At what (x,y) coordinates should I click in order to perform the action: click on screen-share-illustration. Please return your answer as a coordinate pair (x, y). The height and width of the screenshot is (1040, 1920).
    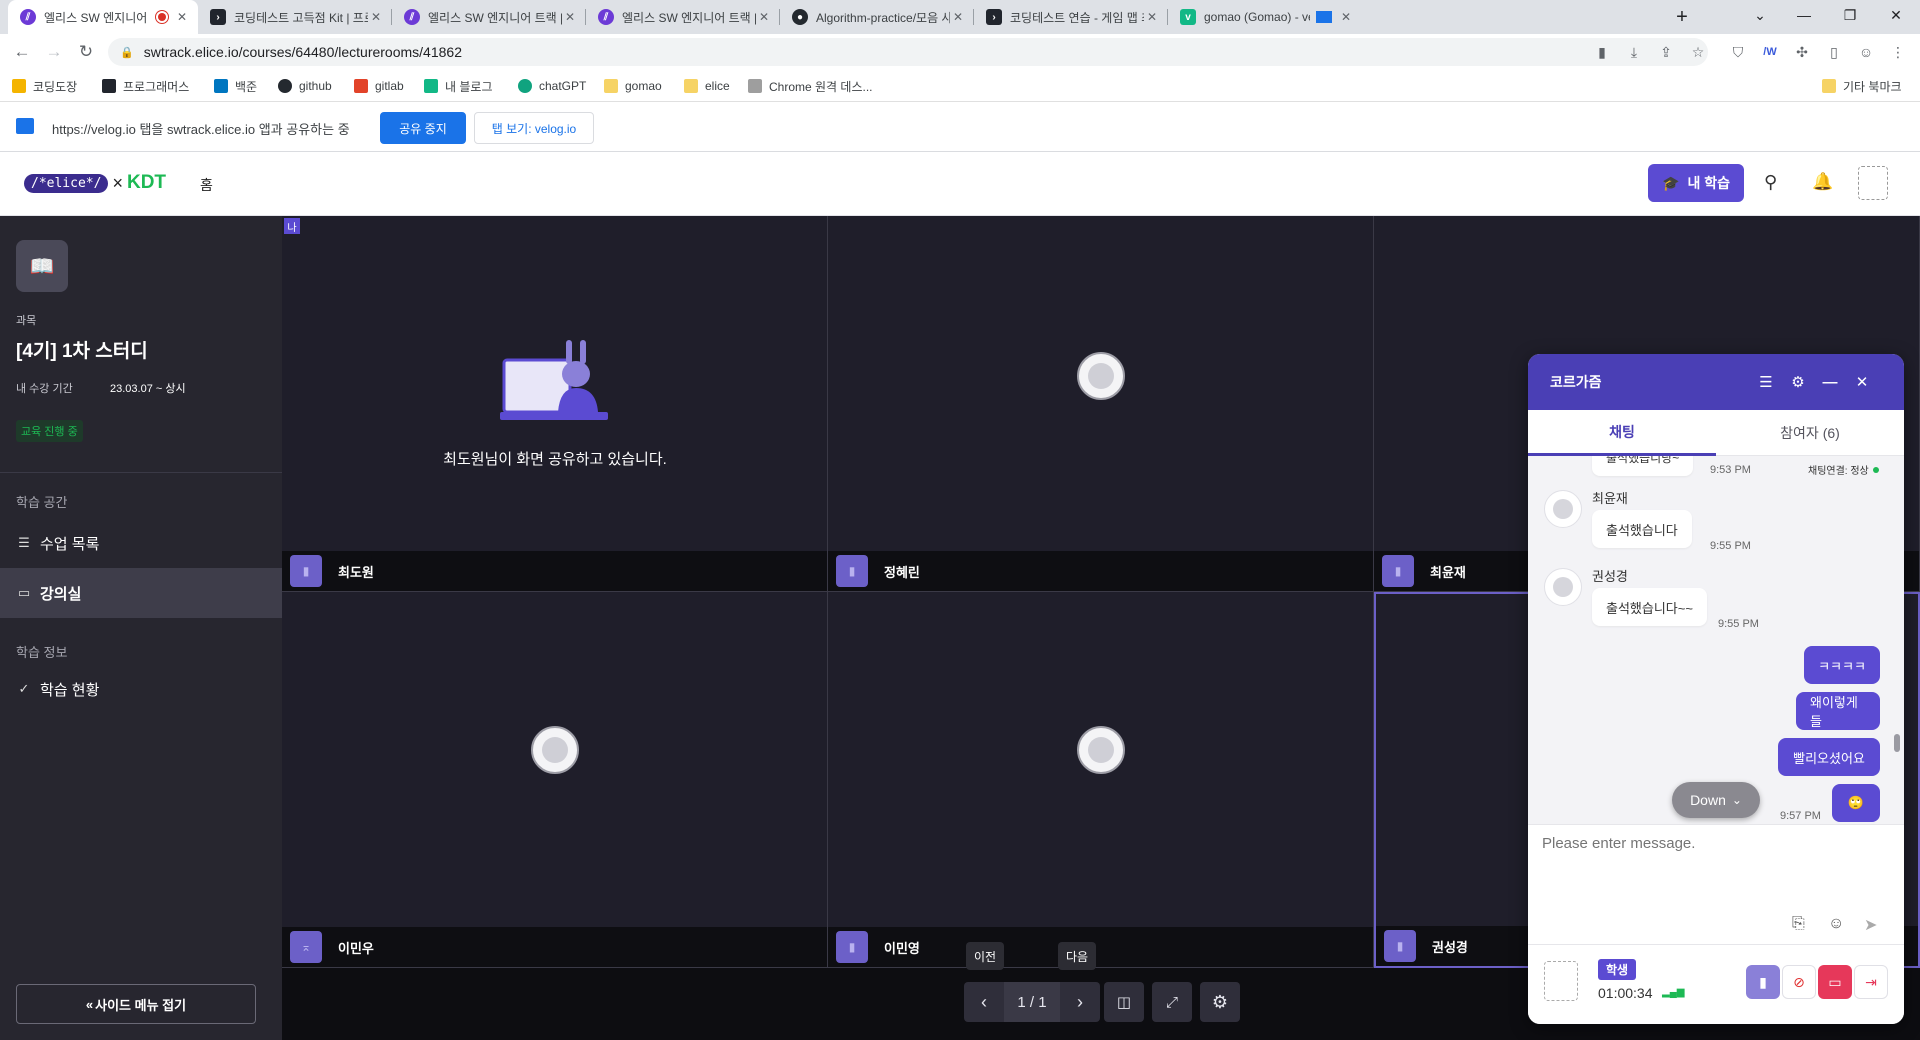
    Looking at the image, I should click on (554, 380).